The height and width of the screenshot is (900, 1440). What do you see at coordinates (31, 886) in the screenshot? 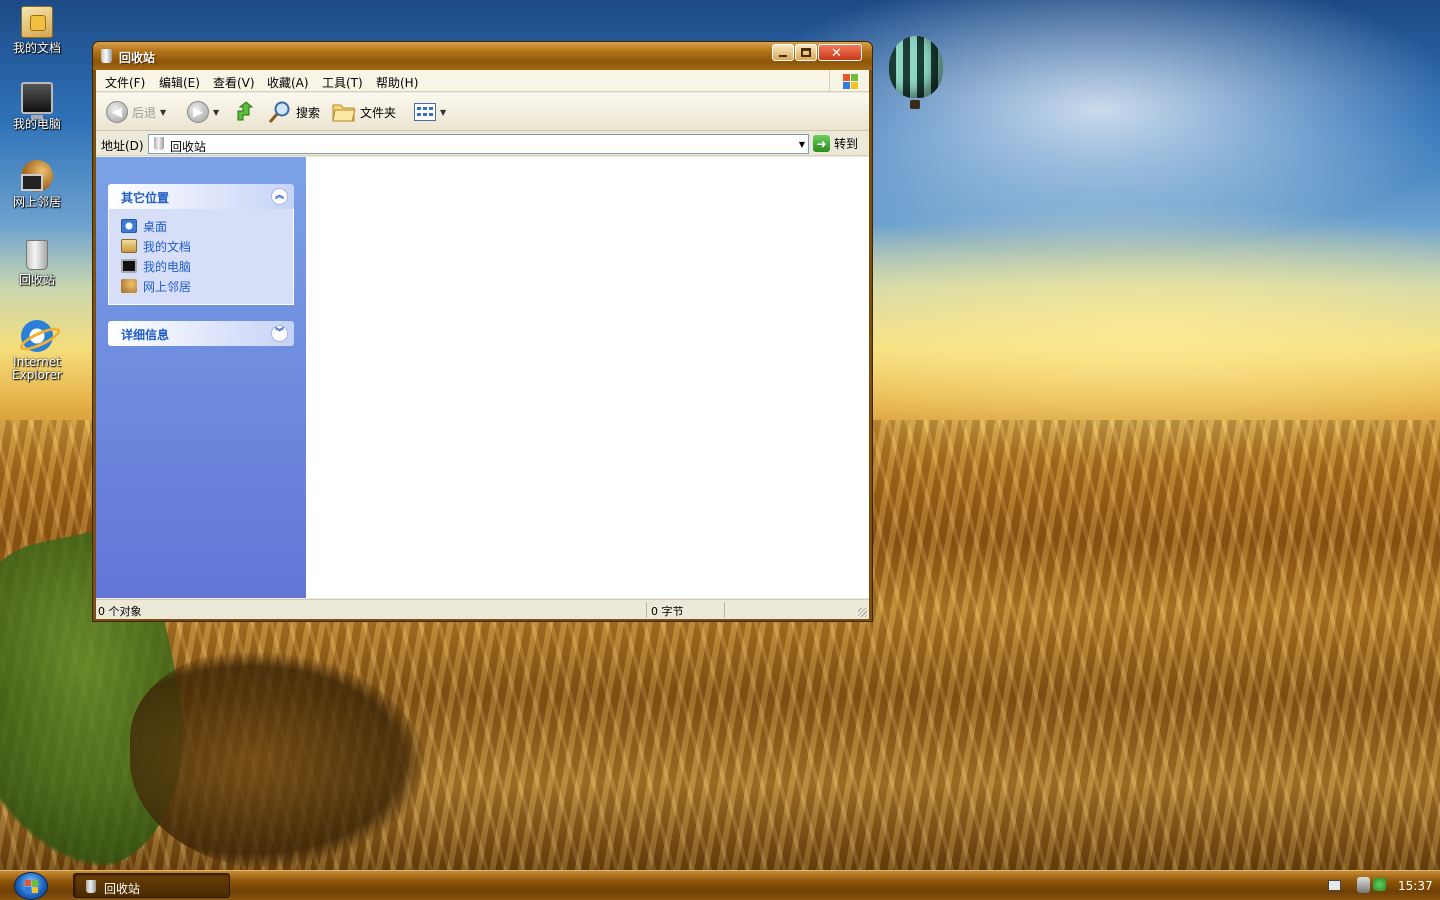
I see `start-button` at bounding box center [31, 886].